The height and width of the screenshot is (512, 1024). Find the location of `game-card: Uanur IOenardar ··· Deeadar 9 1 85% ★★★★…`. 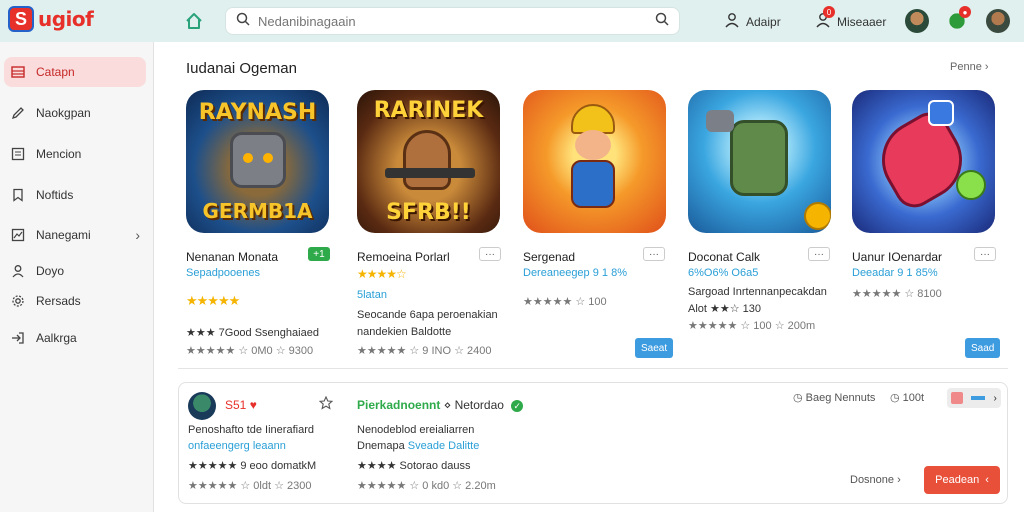

game-card: Uanur IOenardar ··· Deeadar 9 1 85% ★★★★… is located at coordinates (927, 224).